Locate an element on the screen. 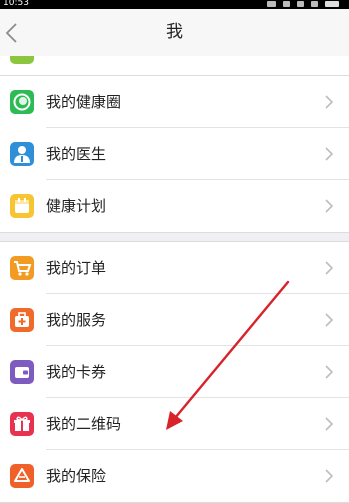 The image size is (349, 503). medkit-icon is located at coordinates (22, 320).